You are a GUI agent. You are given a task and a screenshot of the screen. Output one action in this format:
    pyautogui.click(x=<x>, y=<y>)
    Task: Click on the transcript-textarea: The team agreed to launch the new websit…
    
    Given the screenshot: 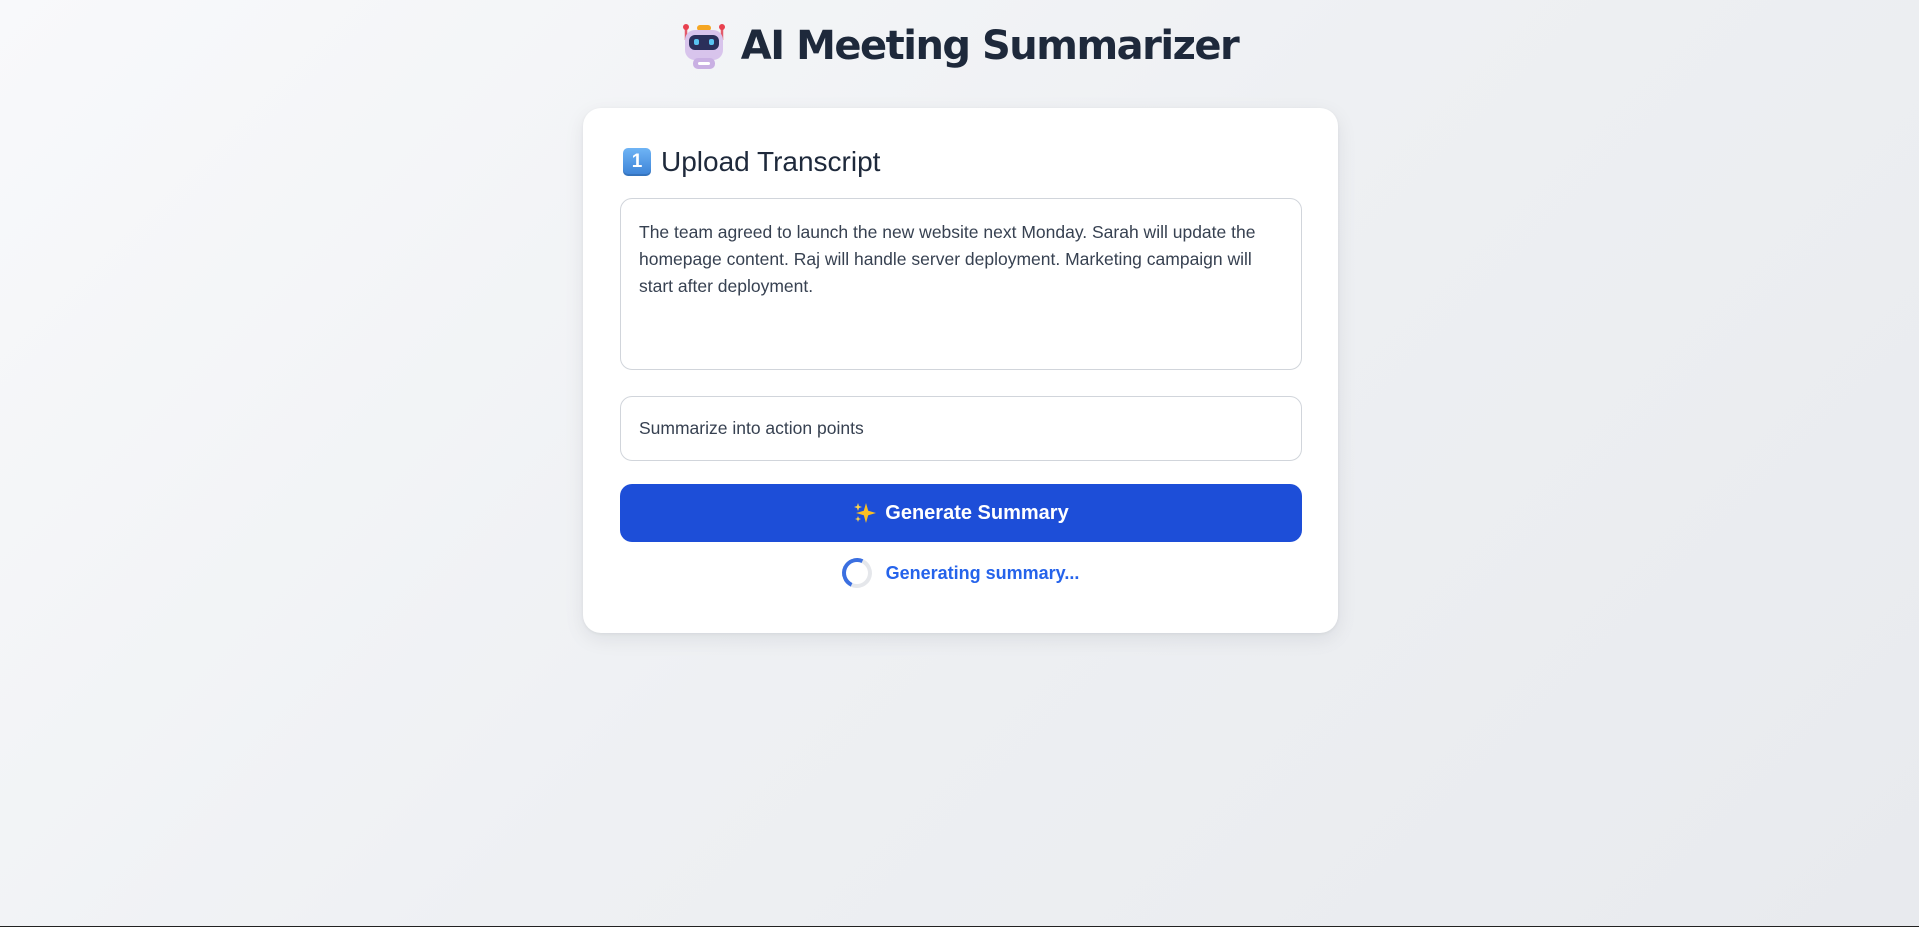 What is the action you would take?
    pyautogui.click(x=961, y=284)
    